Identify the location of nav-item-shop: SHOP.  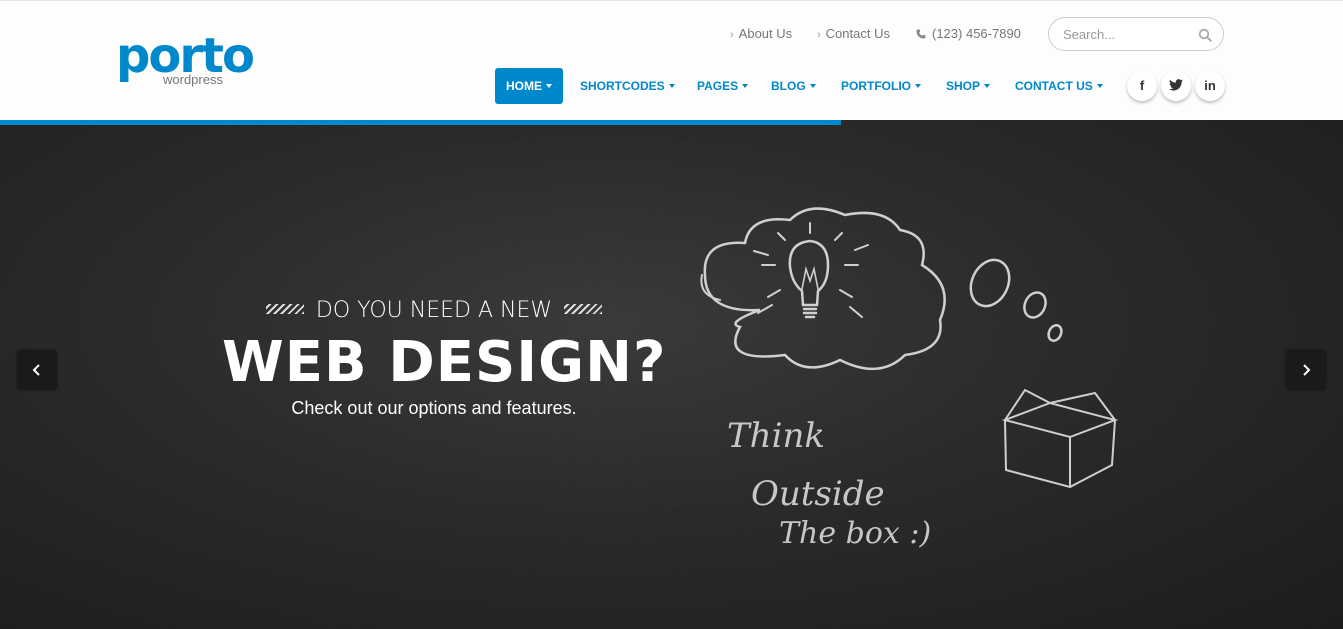
(968, 86).